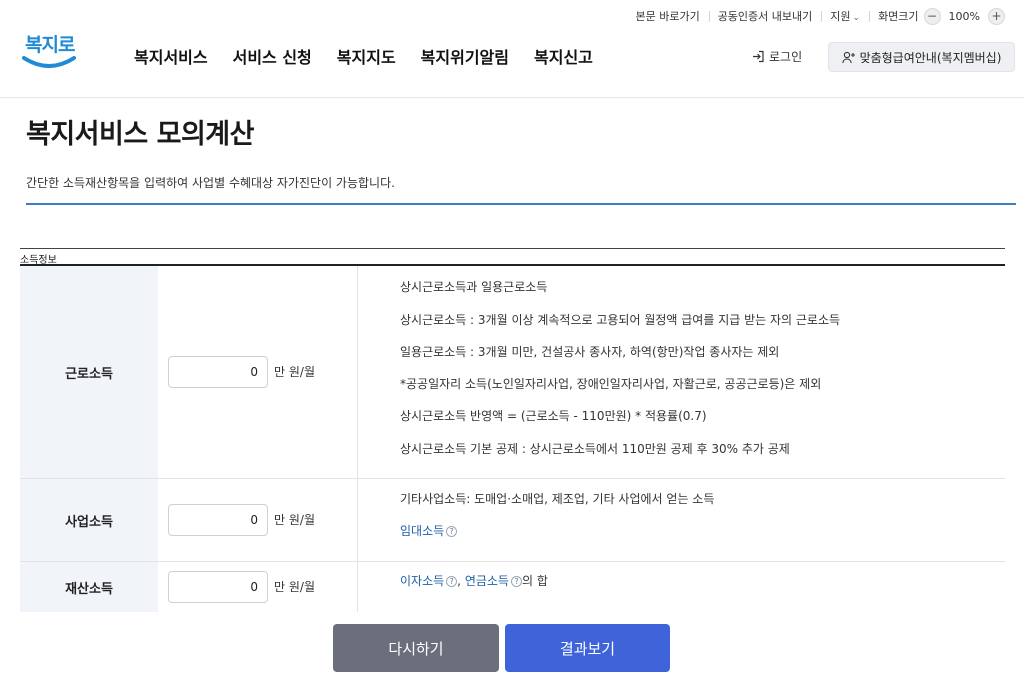 Image resolution: width=1024 pixels, height=685 pixels. Describe the element at coordinates (512, 248) in the screenshot. I see `section-top-rule` at that location.